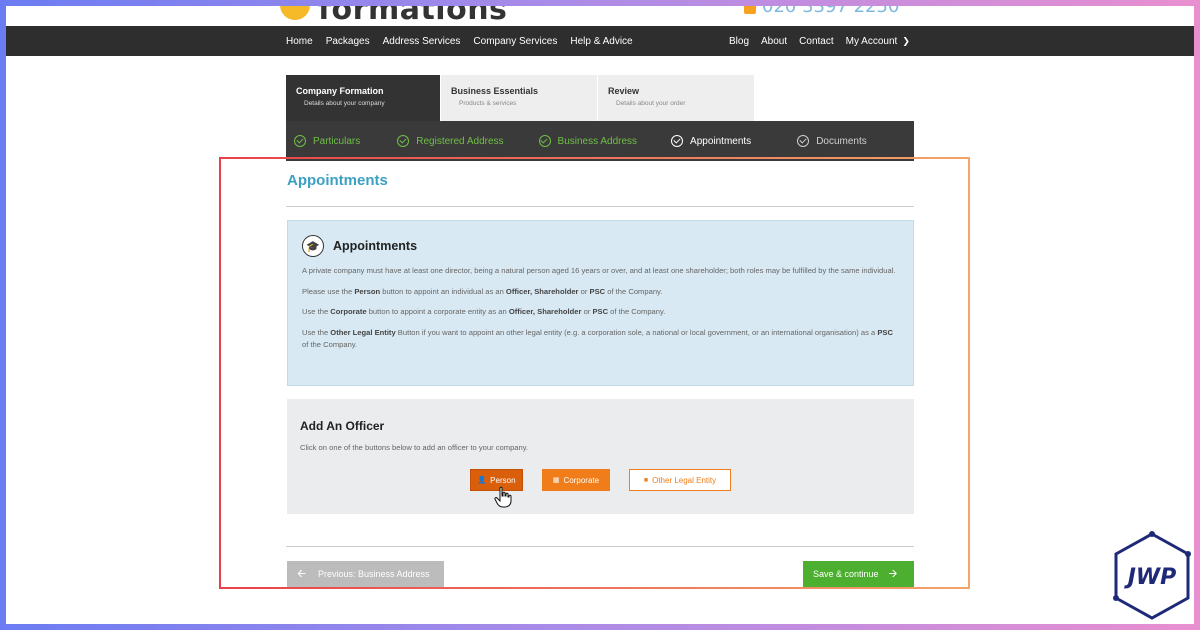  What do you see at coordinates (337, 141) in the screenshot?
I see `step-label: Particulars` at bounding box center [337, 141].